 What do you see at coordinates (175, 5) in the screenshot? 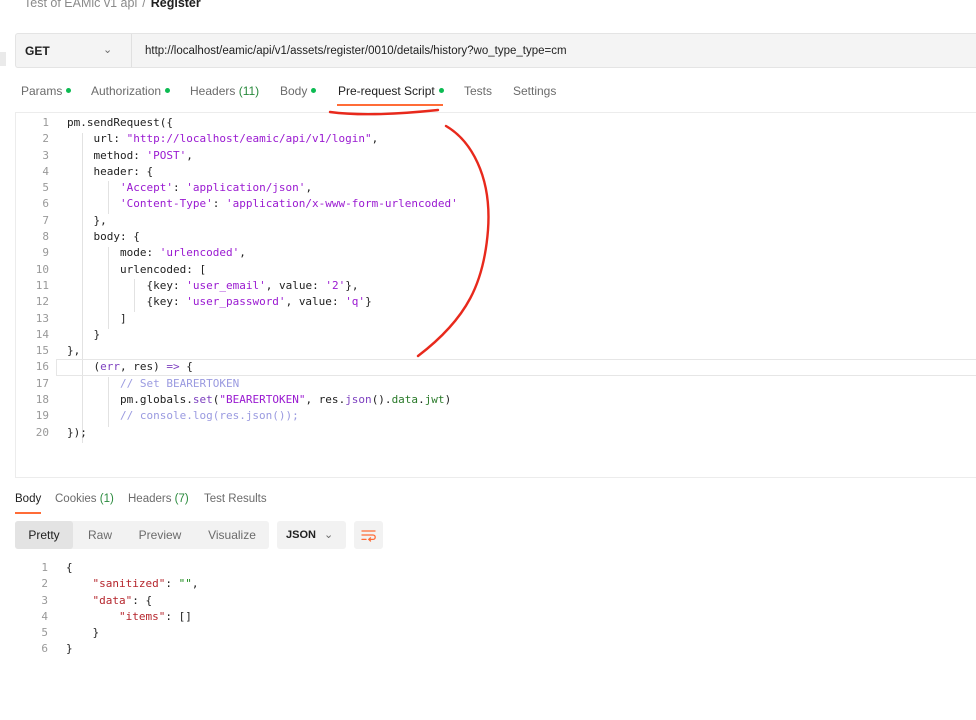
I see `breadcrumb-current: Register` at bounding box center [175, 5].